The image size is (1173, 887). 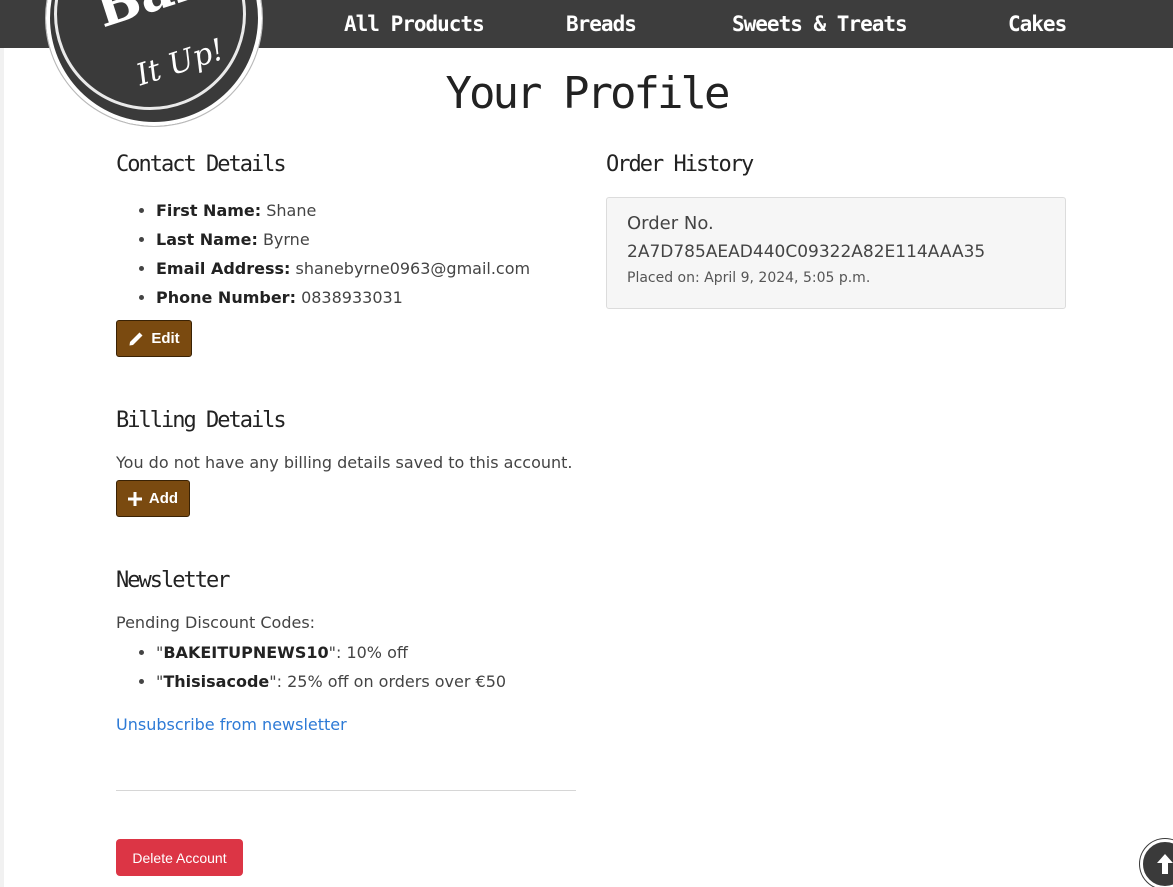 I want to click on page-edge, so click(x=2, y=467).